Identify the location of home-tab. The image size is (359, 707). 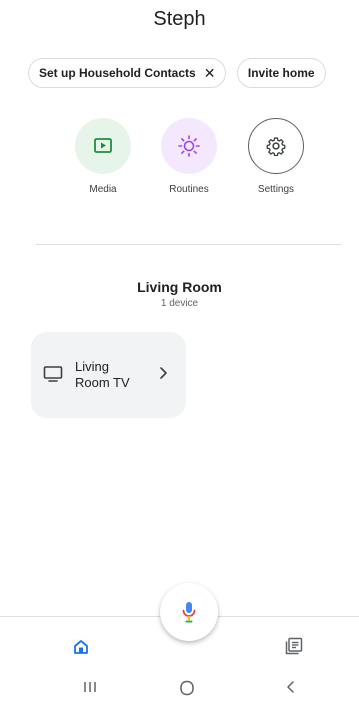
(81, 649).